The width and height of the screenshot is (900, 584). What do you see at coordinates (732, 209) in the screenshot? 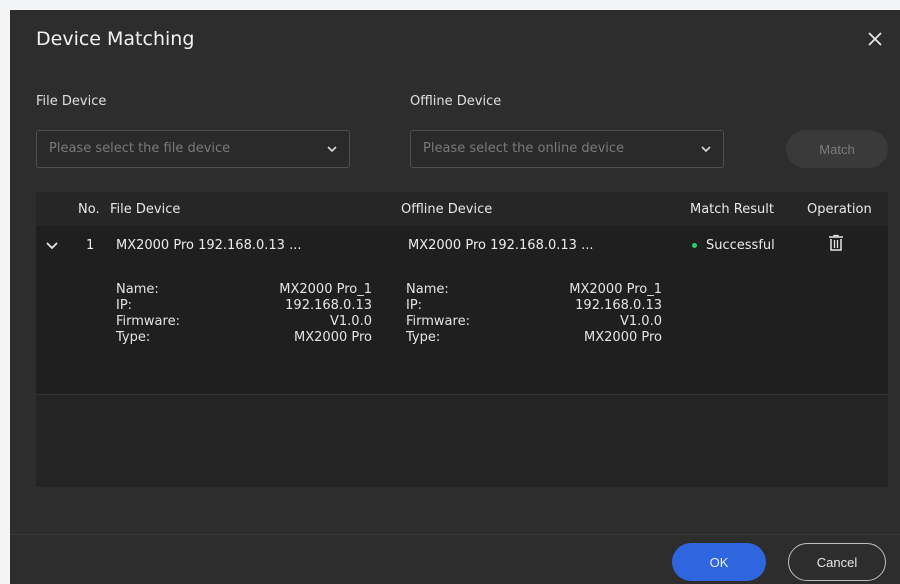
I see `header-match-result: Match Result` at bounding box center [732, 209].